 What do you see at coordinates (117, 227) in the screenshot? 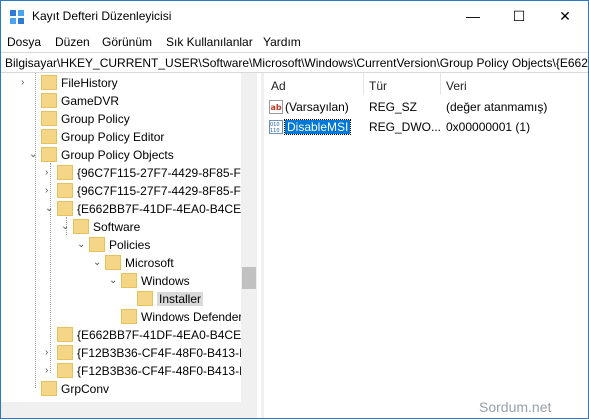
I see `tree-item-label: Software` at bounding box center [117, 227].